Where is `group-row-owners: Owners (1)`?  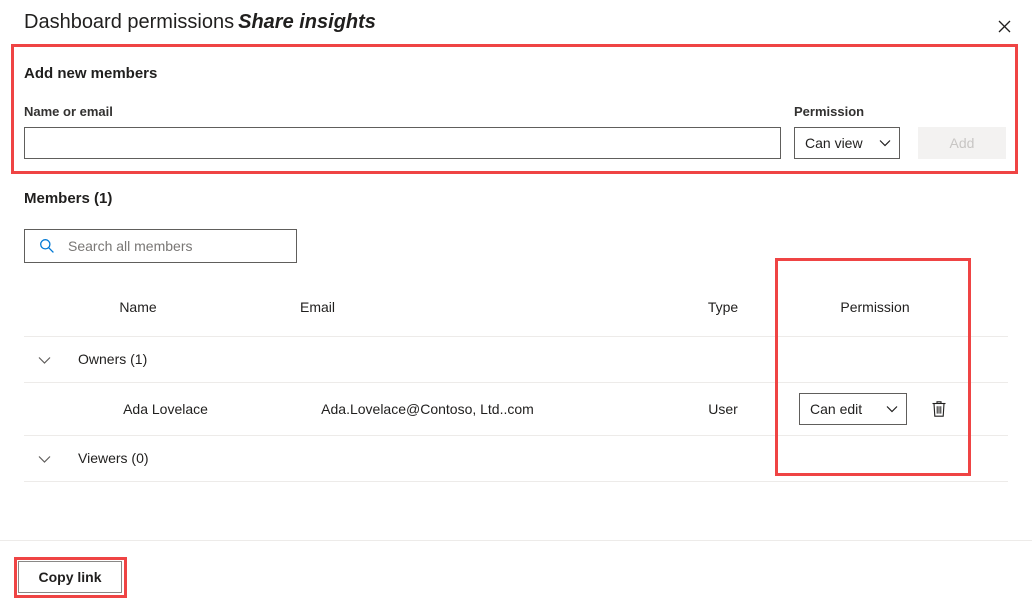 group-row-owners: Owners (1) is located at coordinates (516, 360).